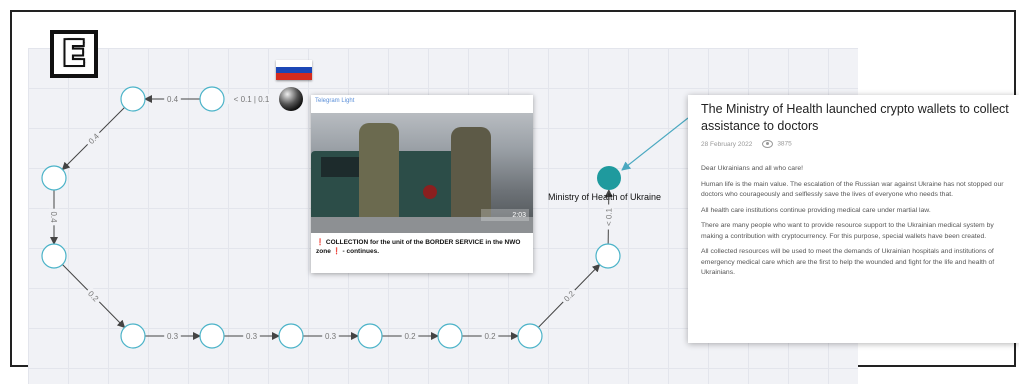  I want to click on post-source: Telegram Light, so click(335, 101).